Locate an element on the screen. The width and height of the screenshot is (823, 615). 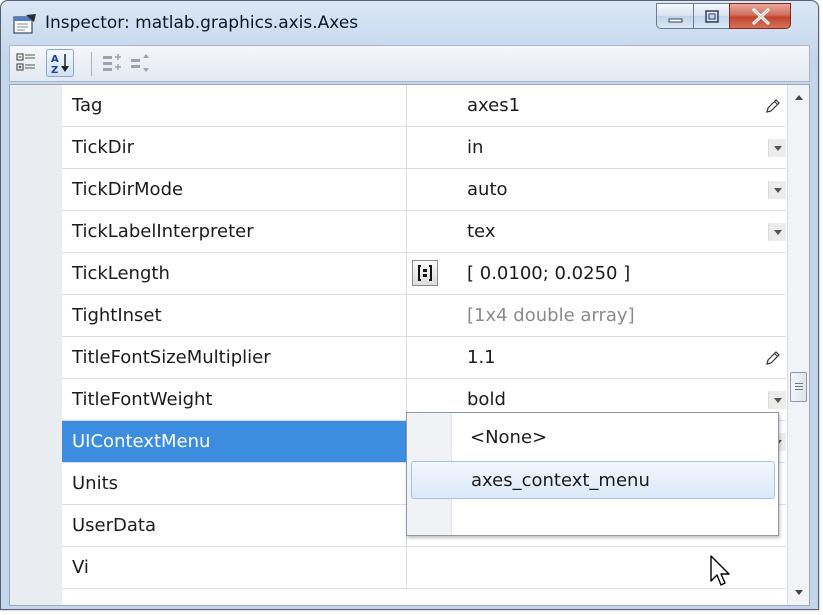
dropdown-option: <None> is located at coordinates (593, 438).